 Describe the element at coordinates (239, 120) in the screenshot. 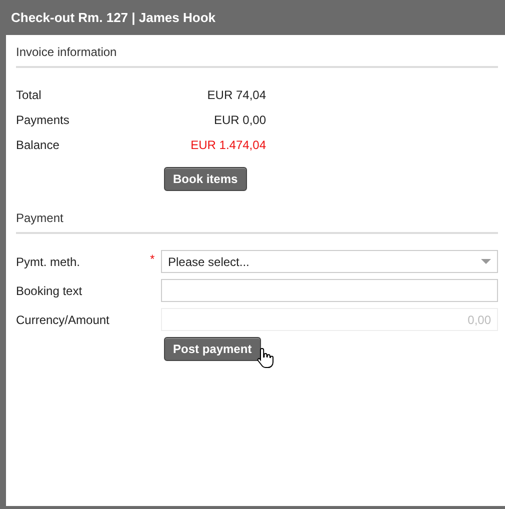

I see `amount-value: EUR 0,00` at that location.